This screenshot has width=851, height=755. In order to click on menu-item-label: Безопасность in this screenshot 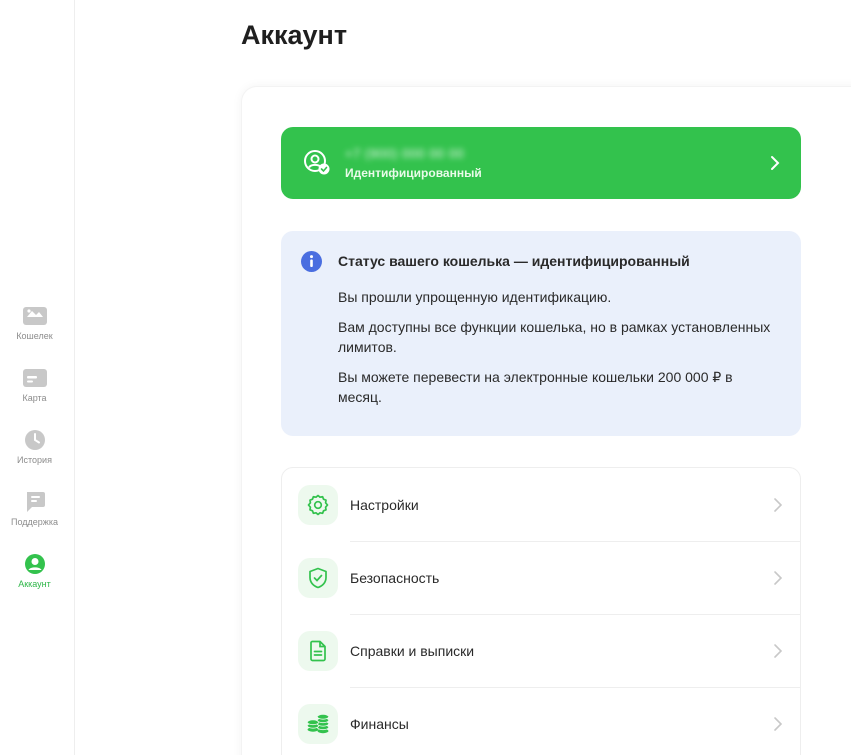, I will do `click(395, 577)`.